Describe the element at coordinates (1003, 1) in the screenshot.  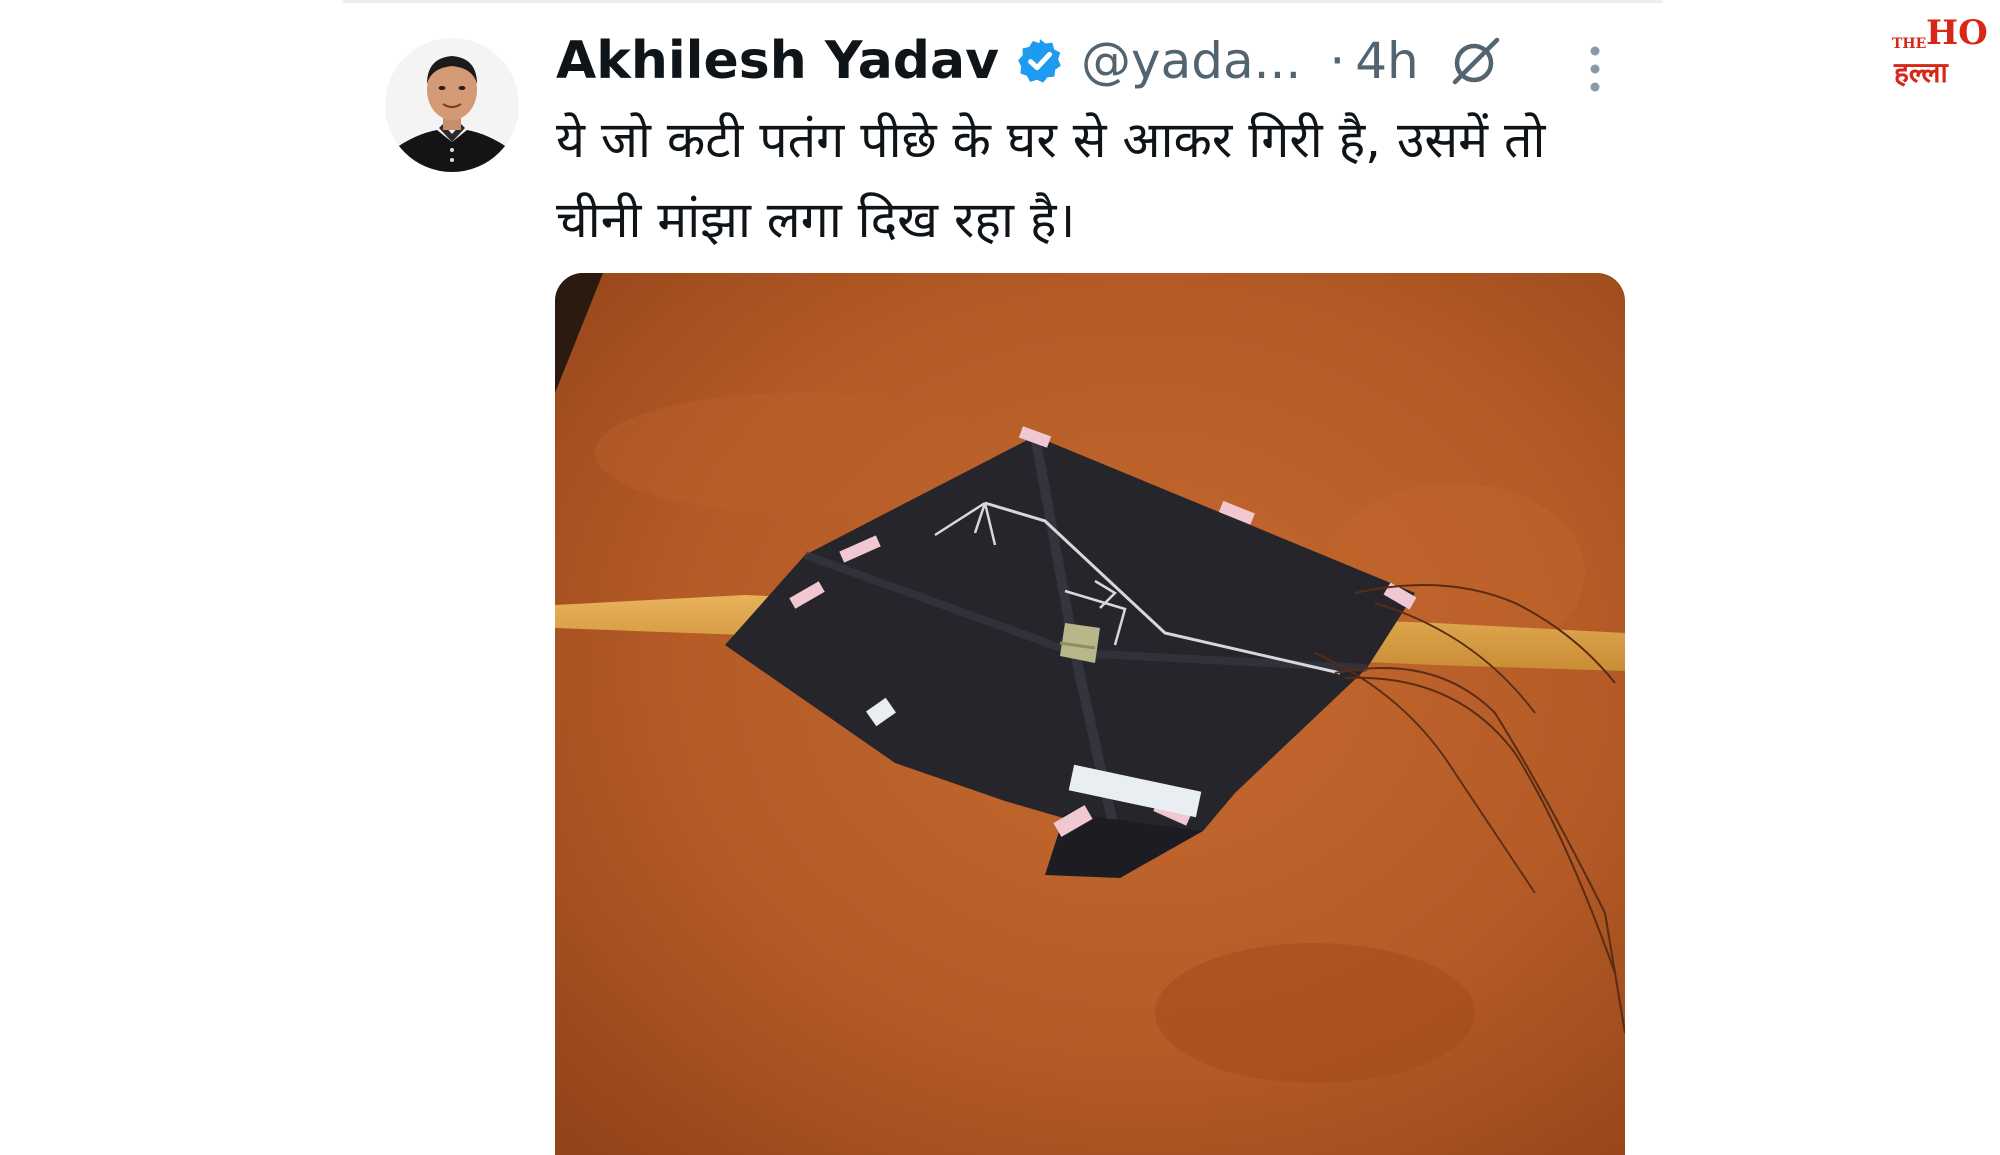
I see `top-divider` at that location.